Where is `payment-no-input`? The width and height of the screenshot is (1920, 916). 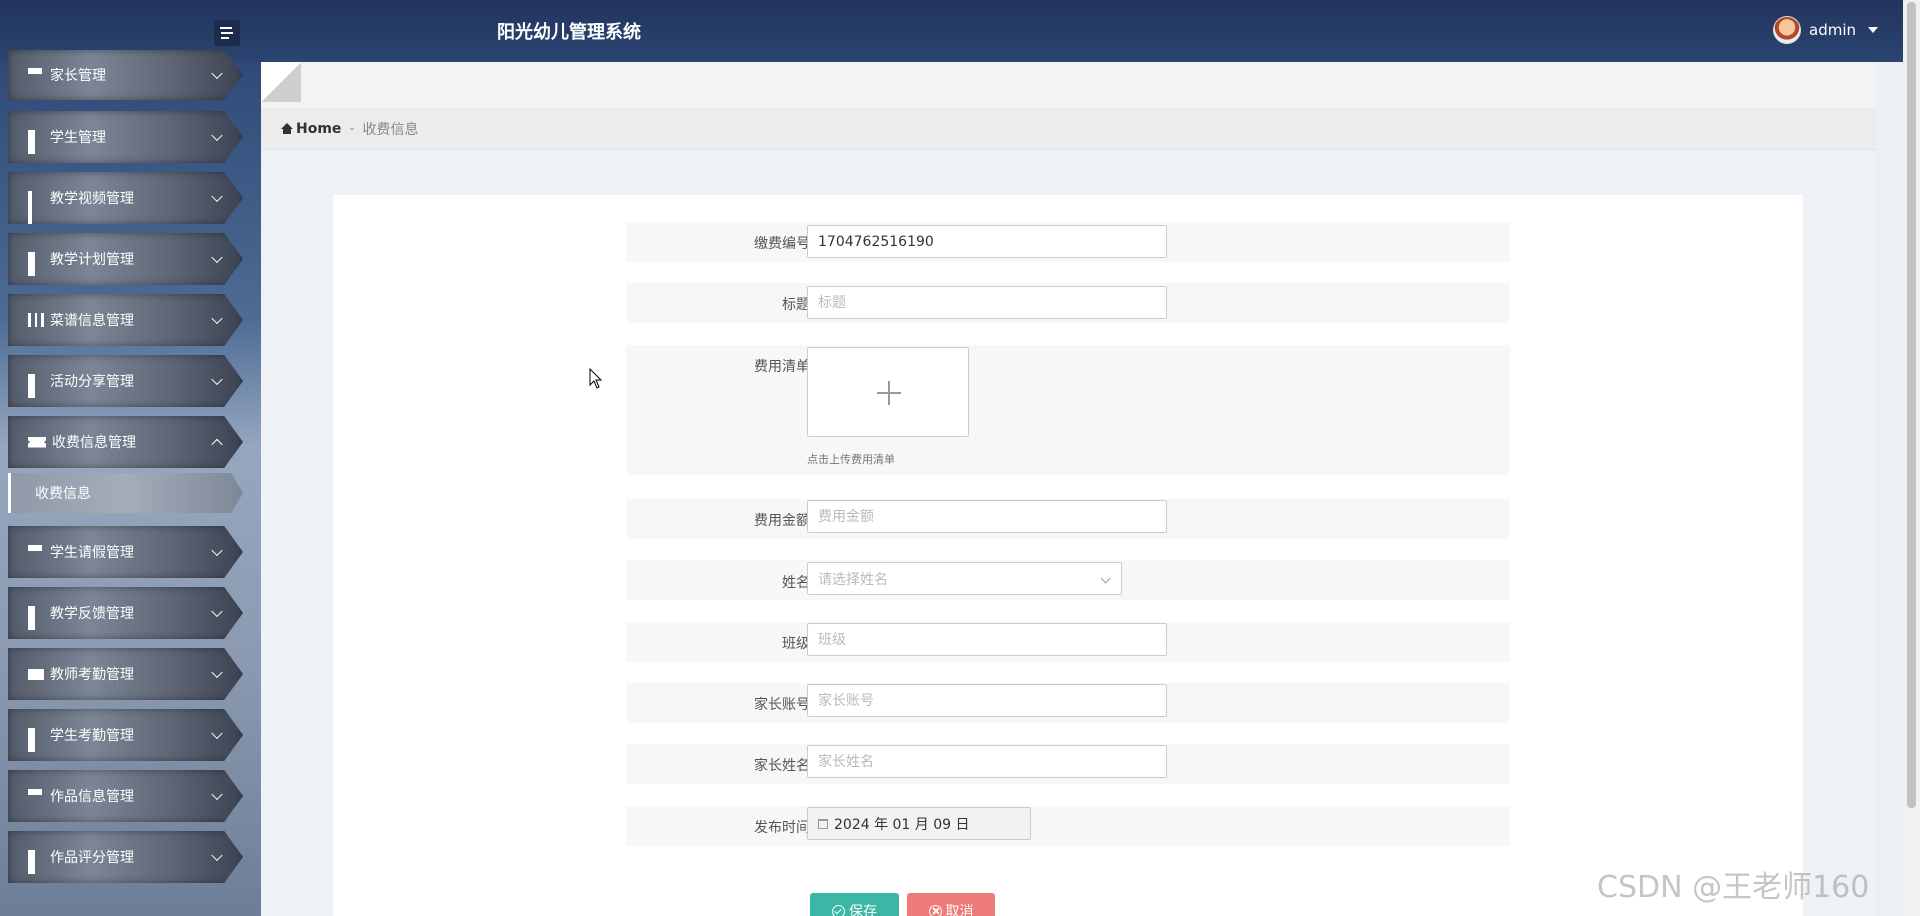
payment-no-input is located at coordinates (987, 241).